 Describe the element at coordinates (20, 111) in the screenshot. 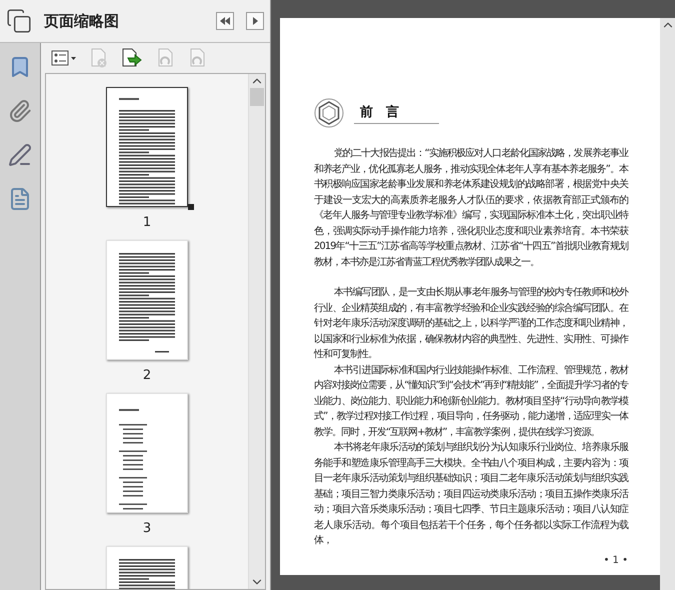

I see `paperclip-icon` at that location.